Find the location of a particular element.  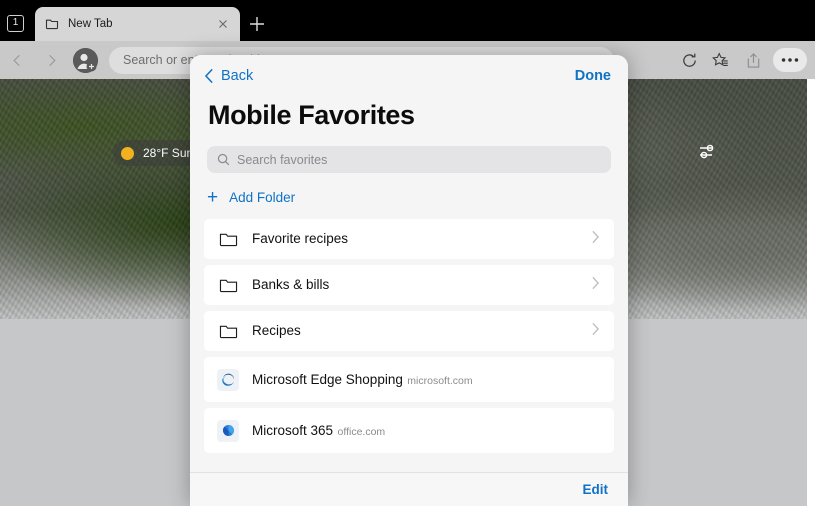

back-button: Back is located at coordinates (228, 76).